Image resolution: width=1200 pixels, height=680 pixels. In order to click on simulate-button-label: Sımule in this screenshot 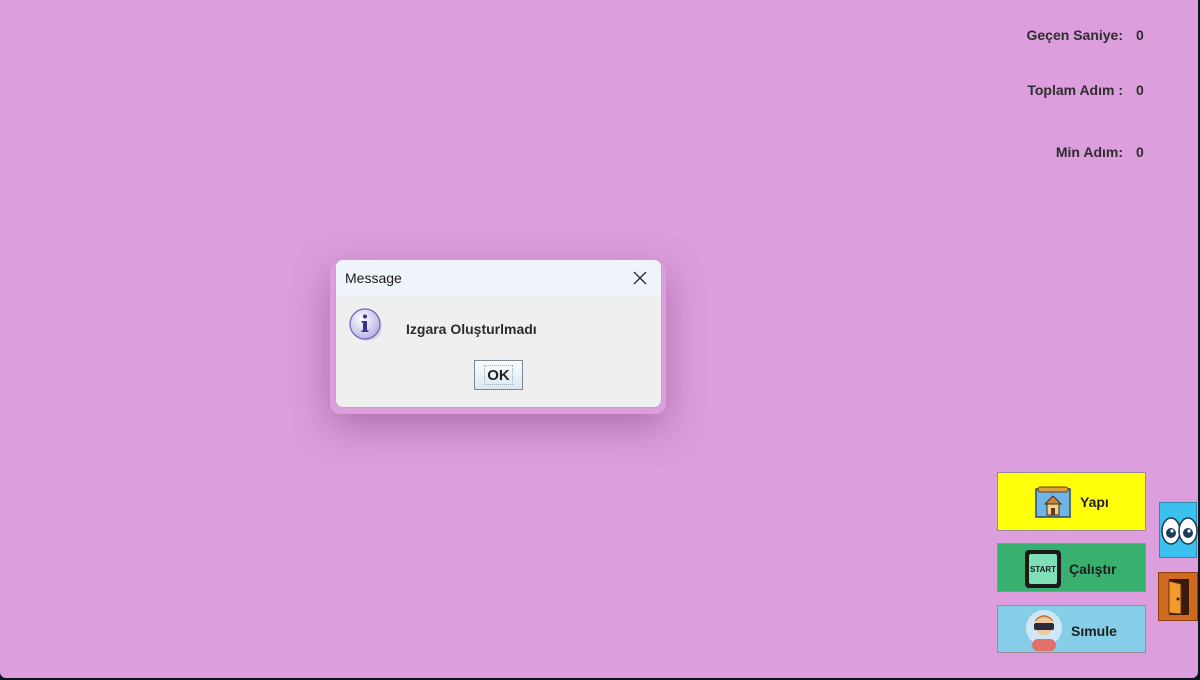, I will do `click(1094, 631)`.